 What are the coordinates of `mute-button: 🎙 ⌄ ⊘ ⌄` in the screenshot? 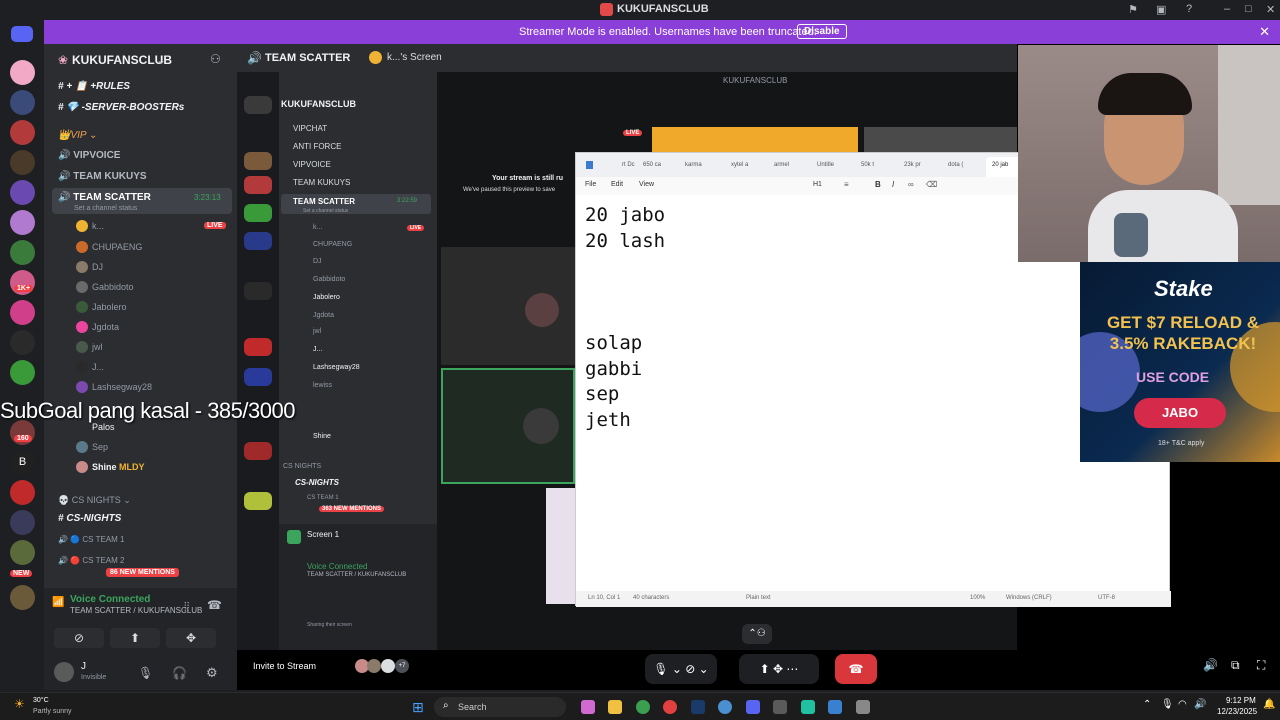 It's located at (681, 669).